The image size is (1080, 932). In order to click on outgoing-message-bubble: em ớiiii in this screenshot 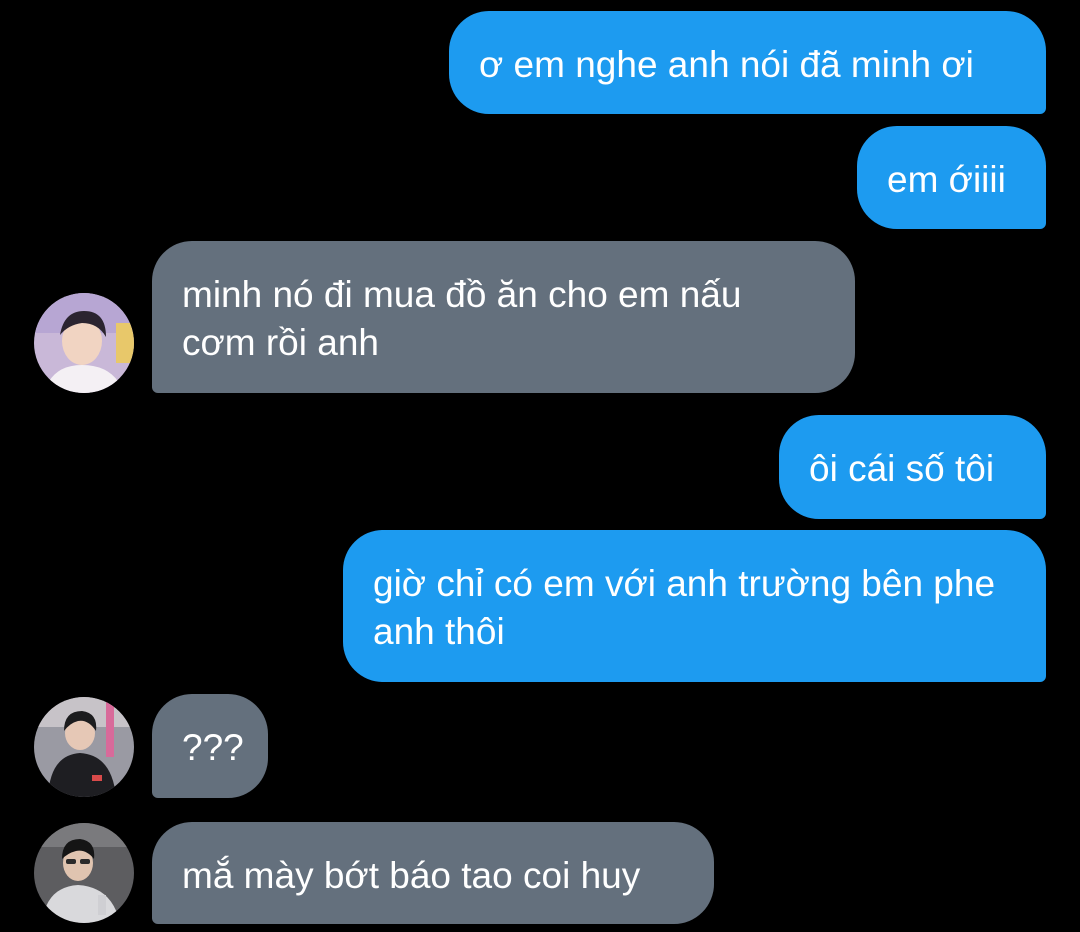, I will do `click(951, 177)`.